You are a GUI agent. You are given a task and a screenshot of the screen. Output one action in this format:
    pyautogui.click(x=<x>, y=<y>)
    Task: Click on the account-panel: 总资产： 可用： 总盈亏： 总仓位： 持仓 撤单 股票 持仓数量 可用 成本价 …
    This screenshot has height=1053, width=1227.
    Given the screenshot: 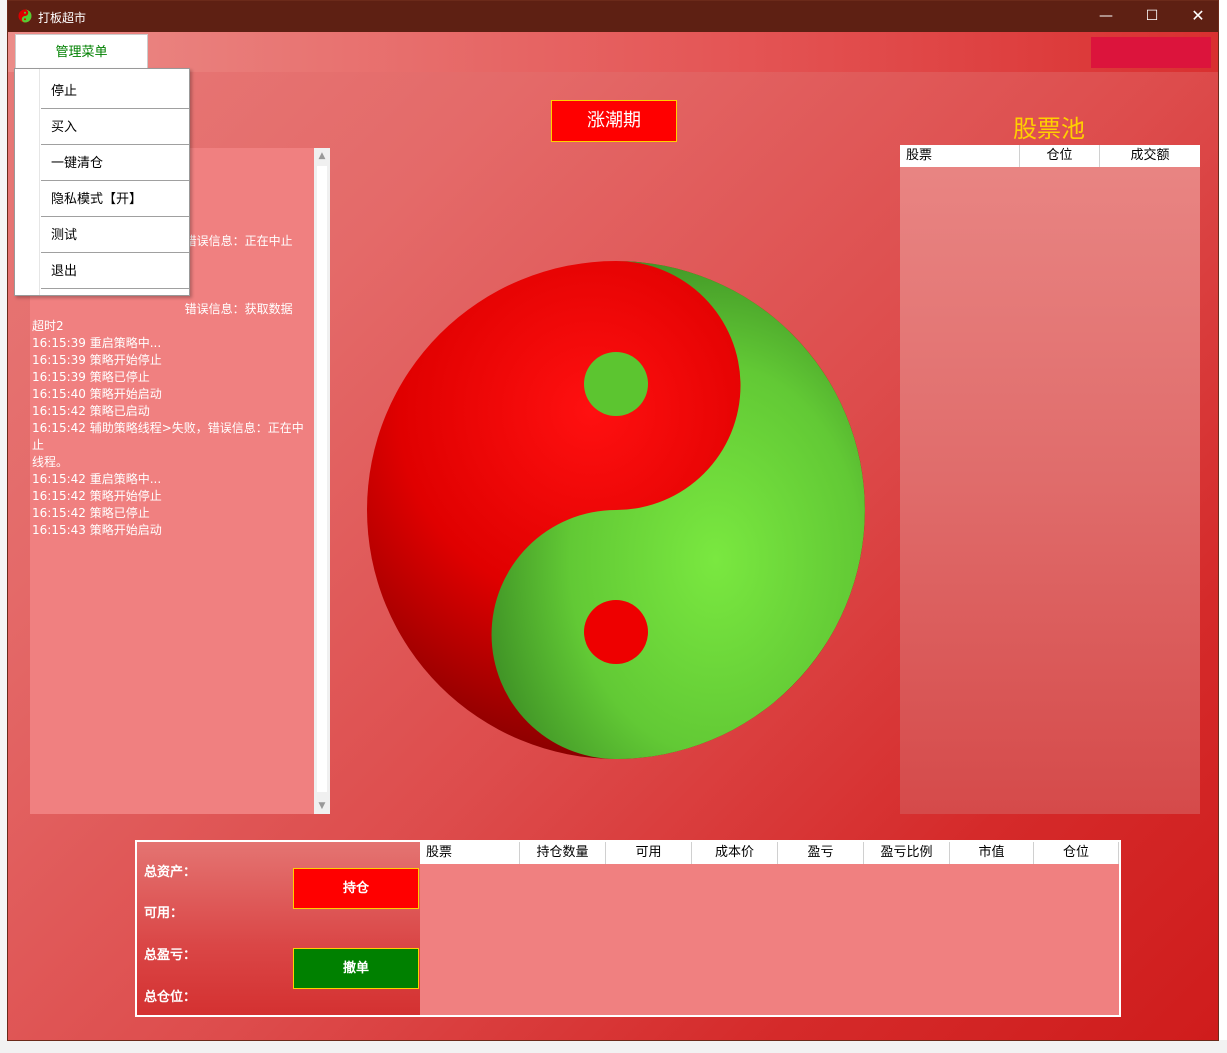 What is the action you would take?
    pyautogui.click(x=628, y=928)
    